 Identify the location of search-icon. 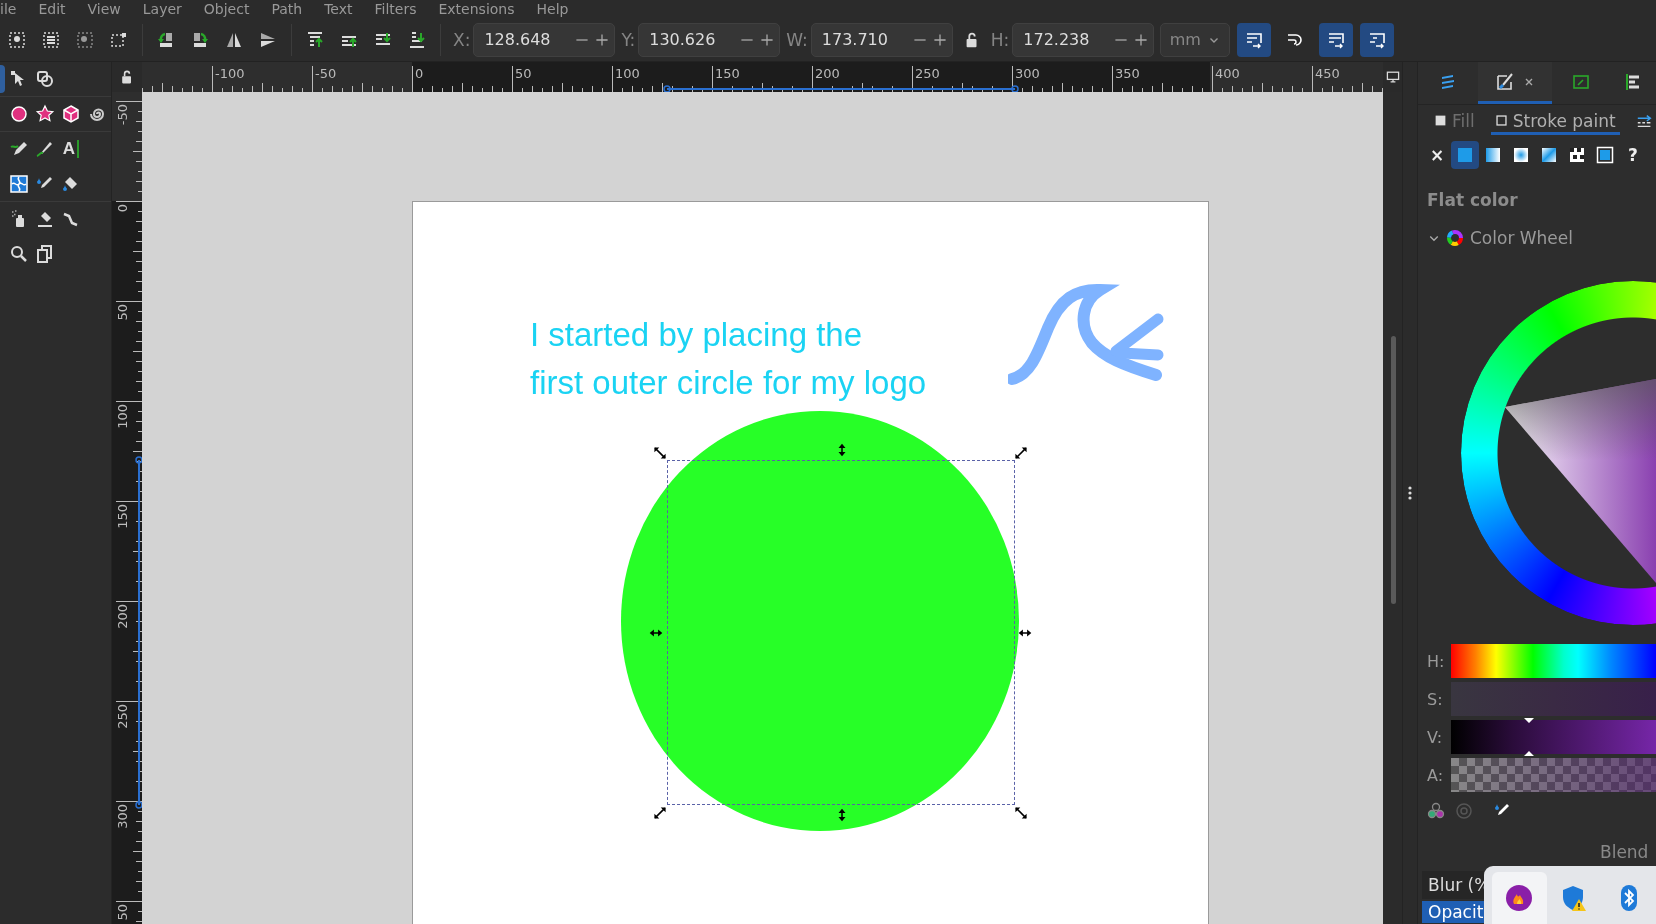
(19, 254).